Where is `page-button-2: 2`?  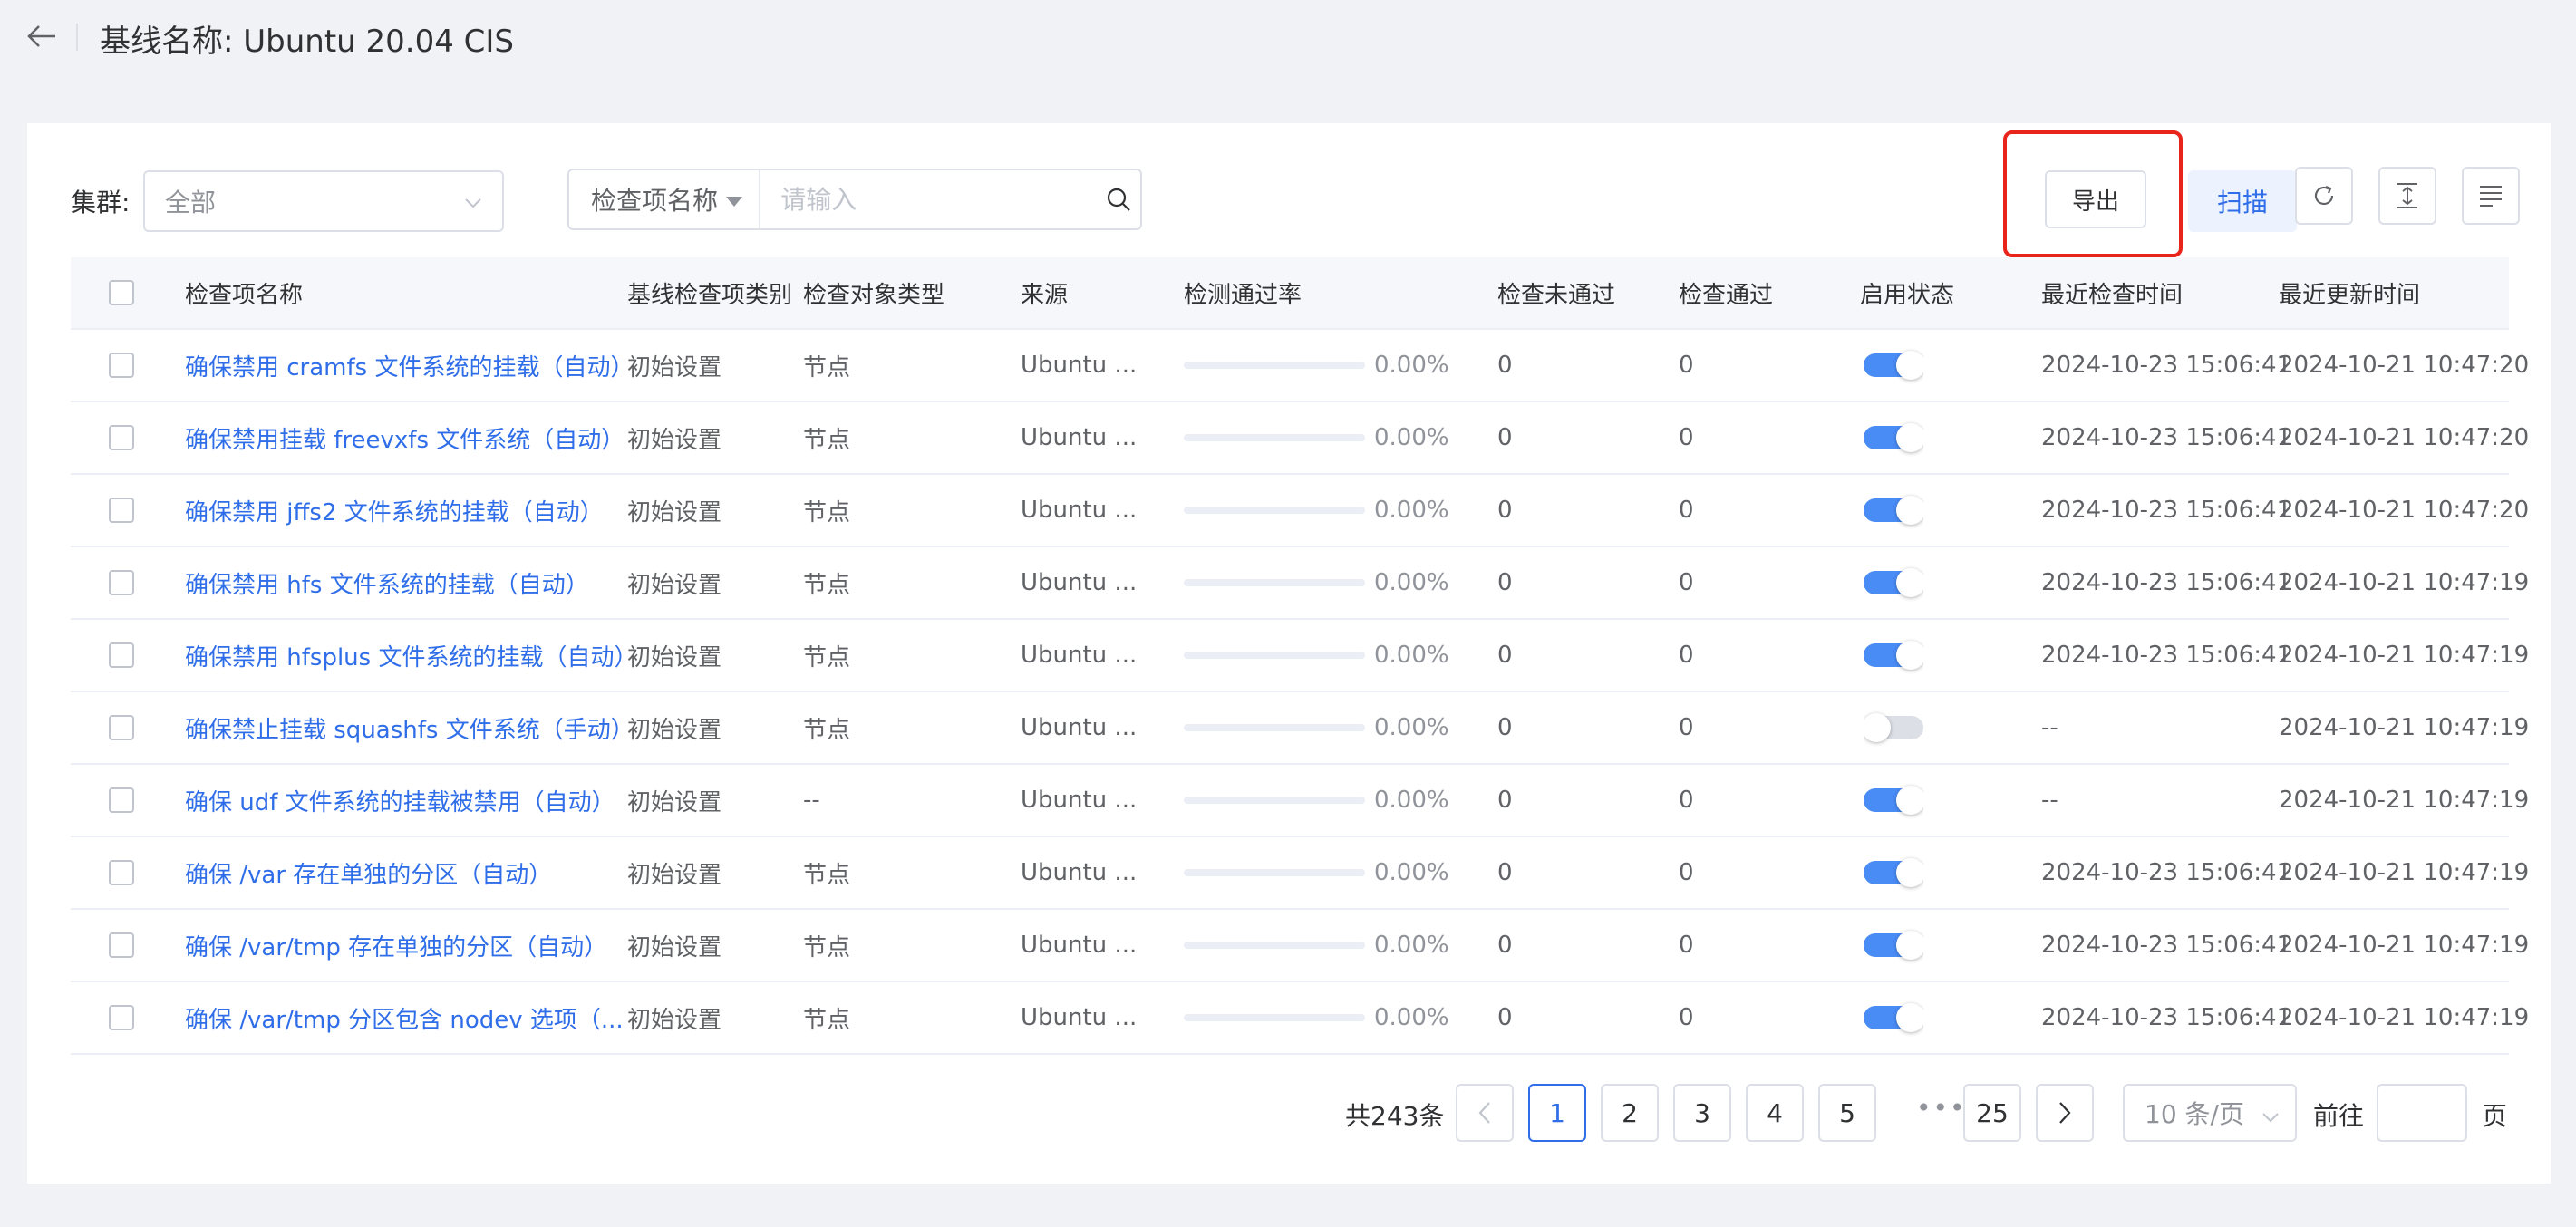
page-button-2: 2 is located at coordinates (1630, 1113).